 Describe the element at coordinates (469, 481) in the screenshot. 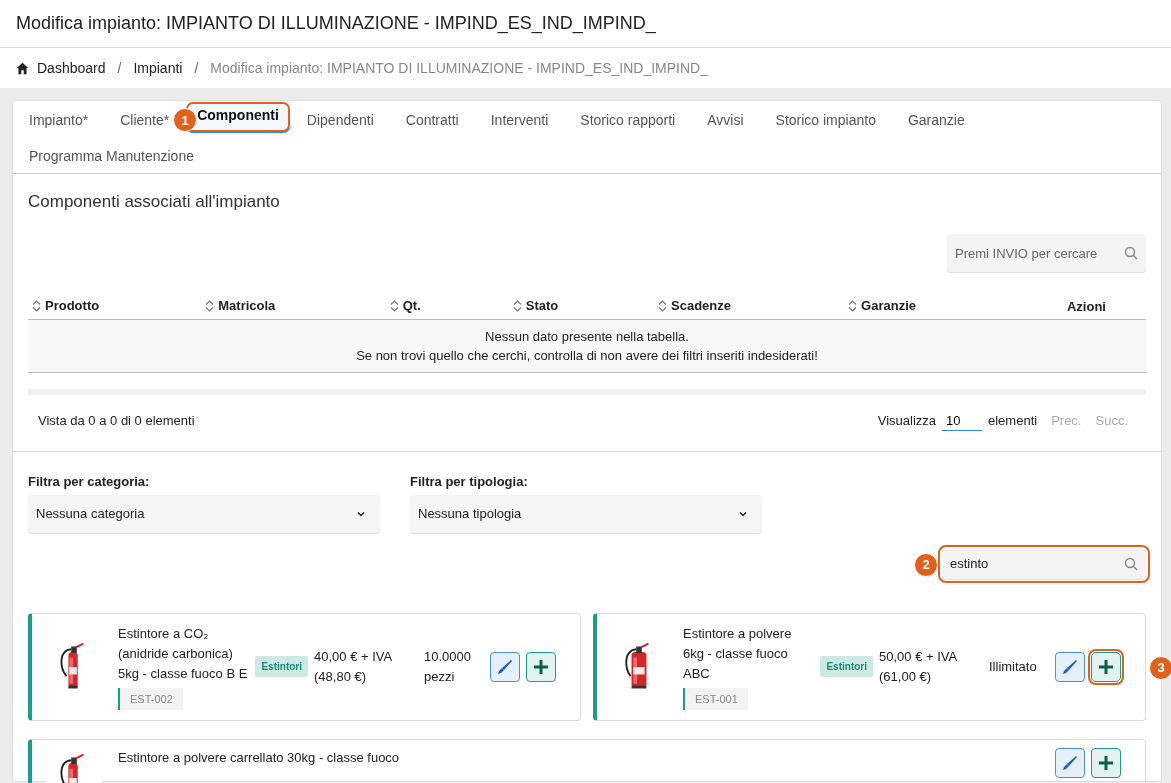

I see `filter-label: Filtra per tipologia:` at that location.